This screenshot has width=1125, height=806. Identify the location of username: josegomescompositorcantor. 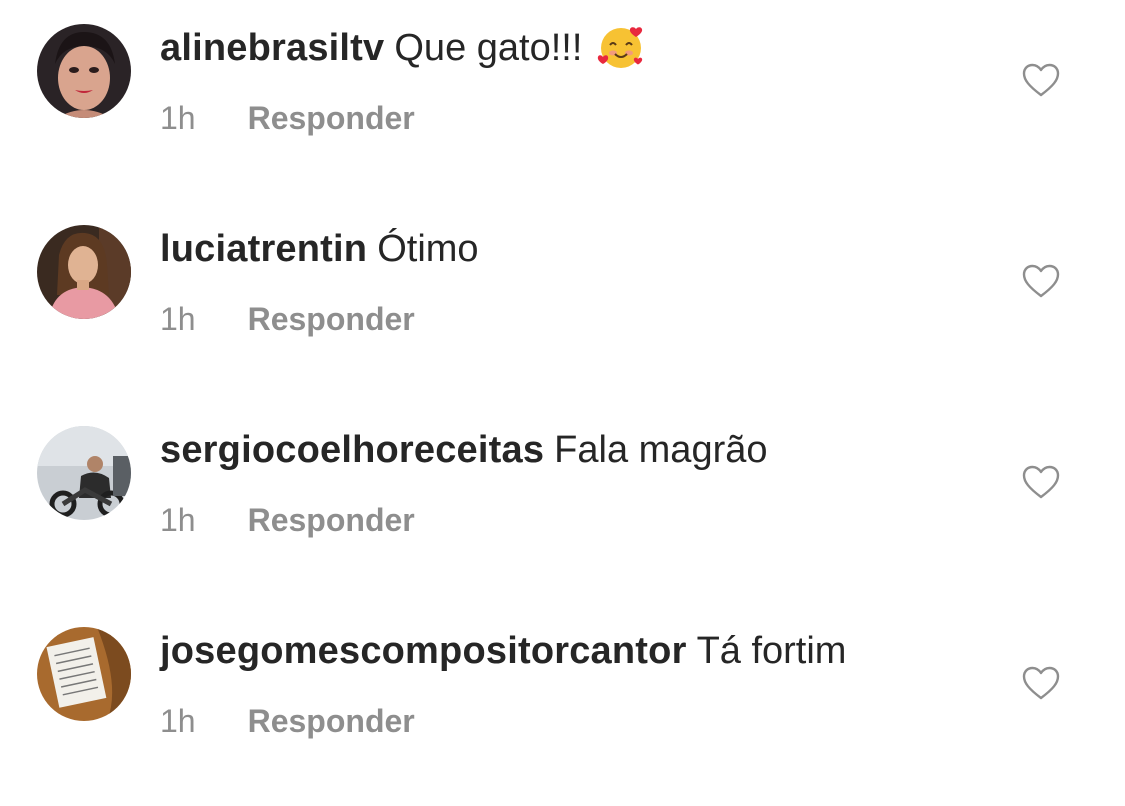
(423, 651).